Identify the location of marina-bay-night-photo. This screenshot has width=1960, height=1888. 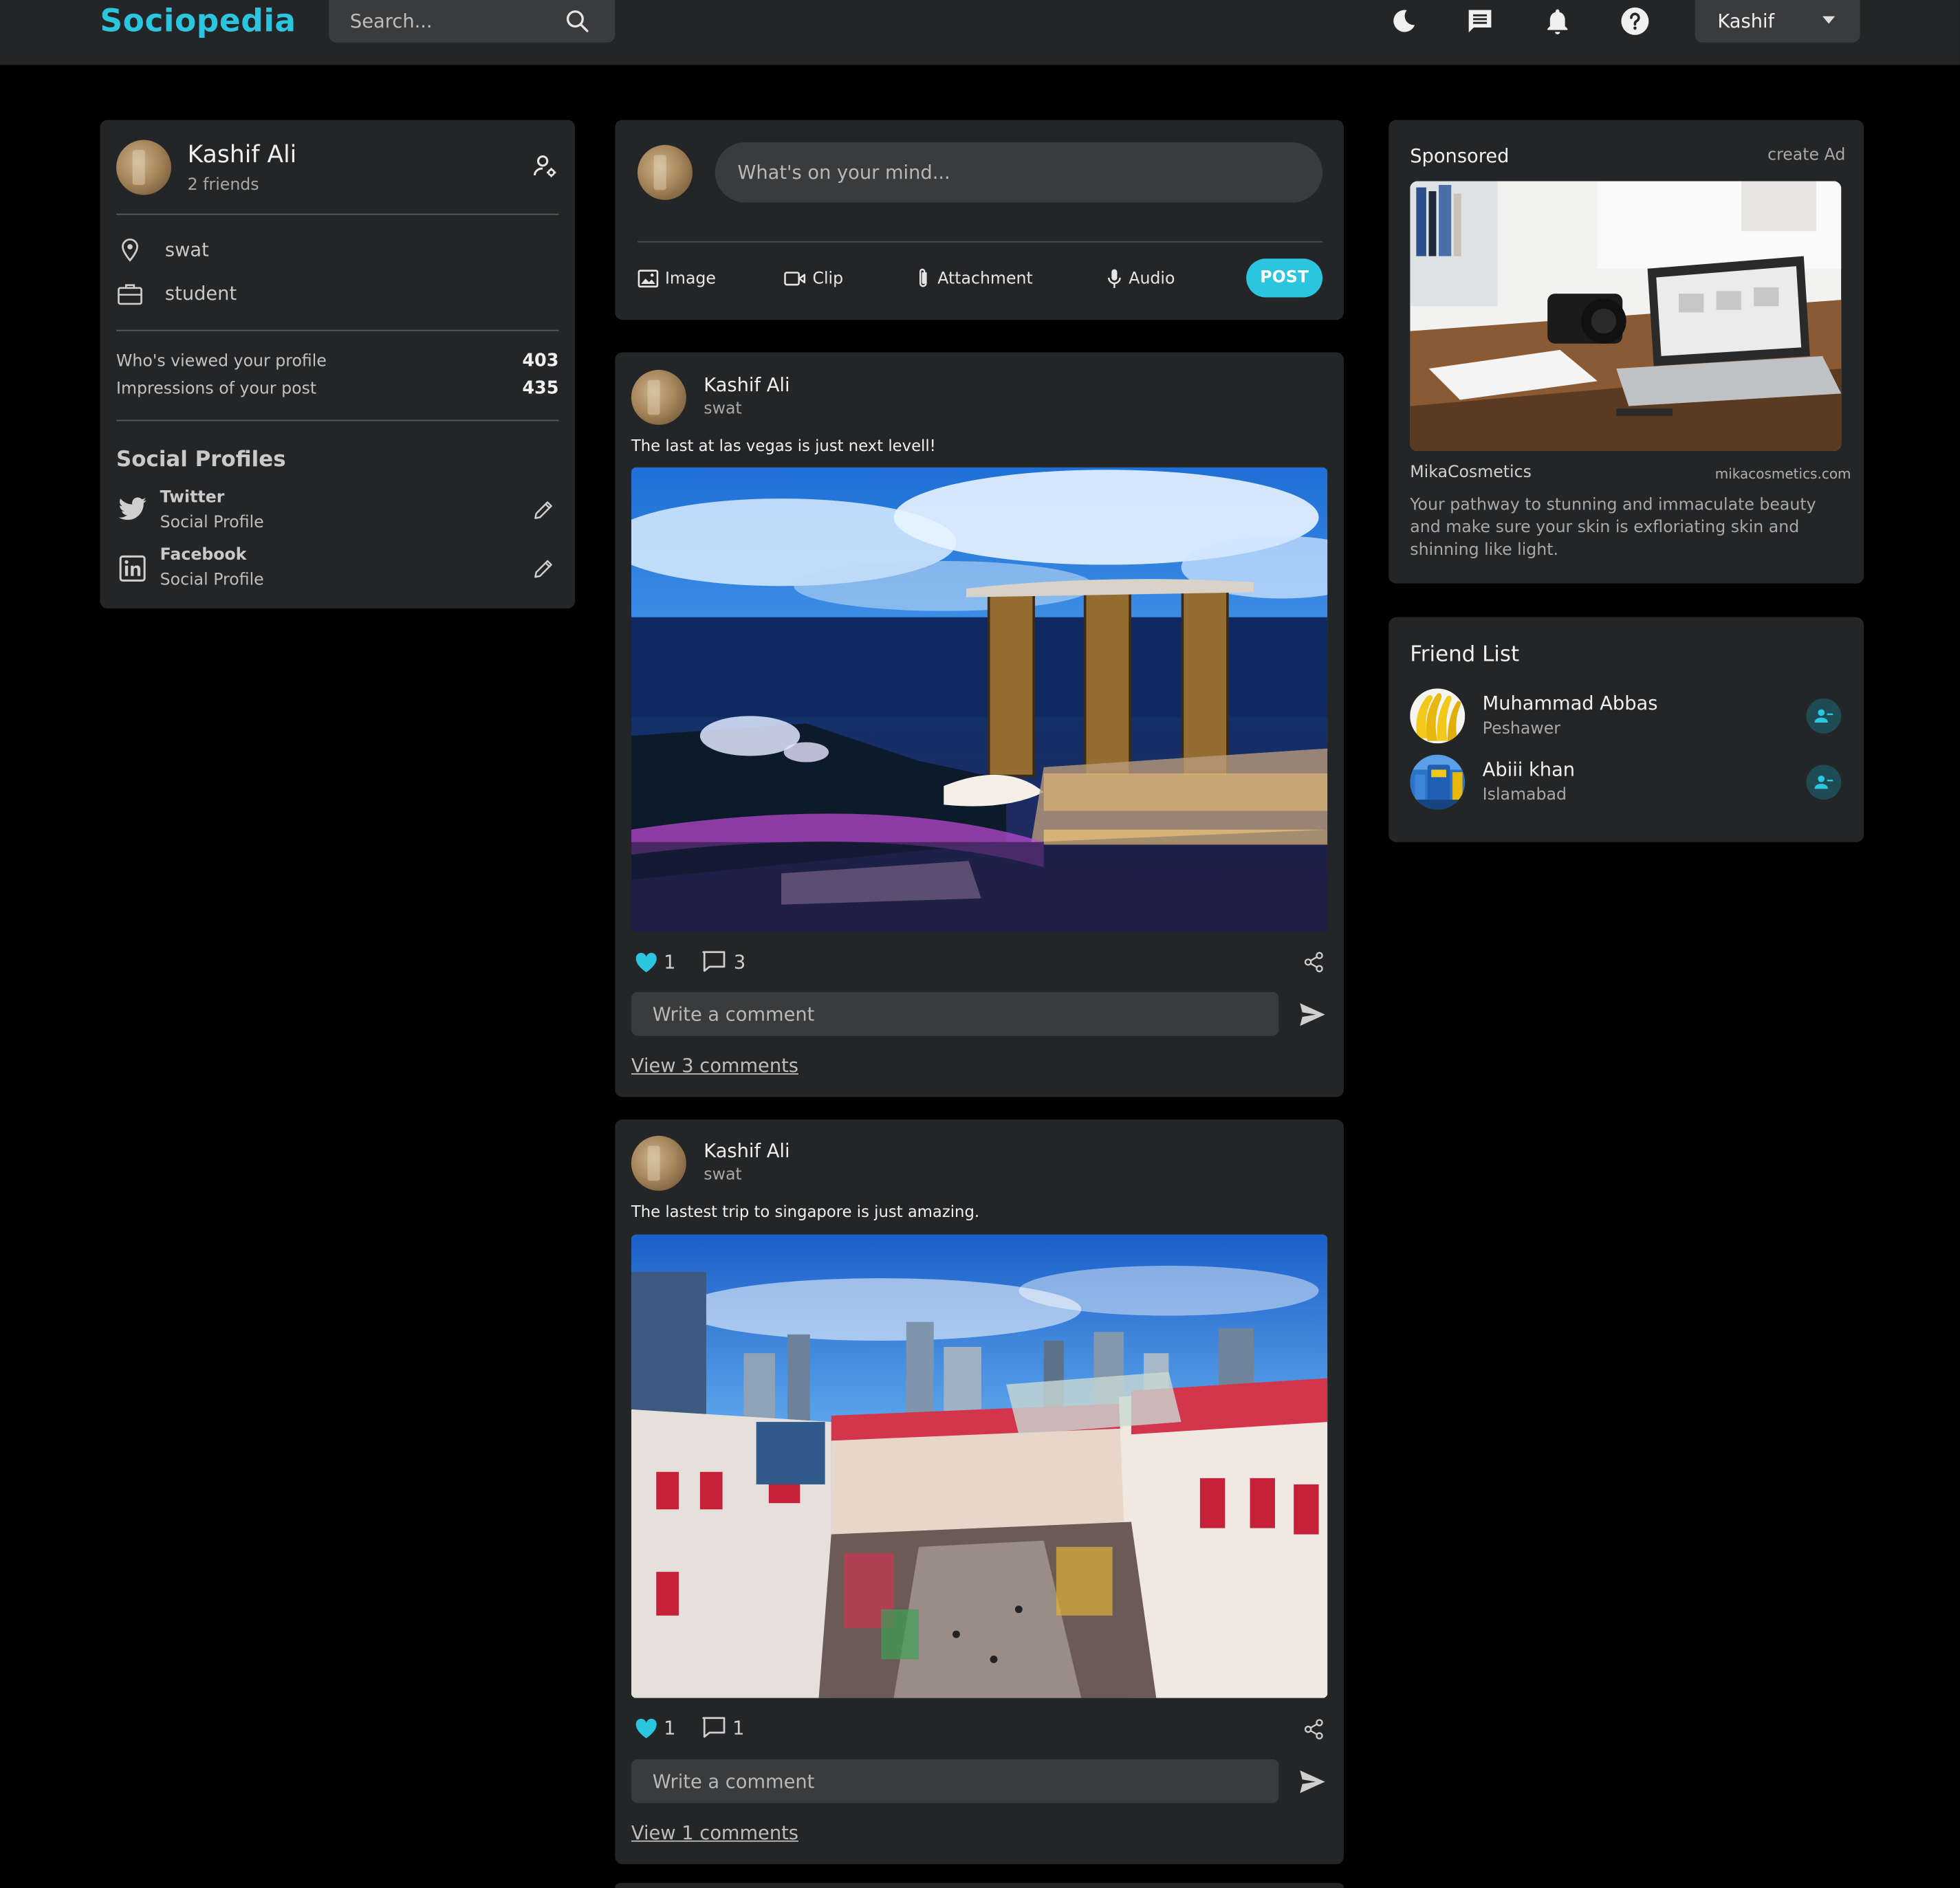
(979, 699).